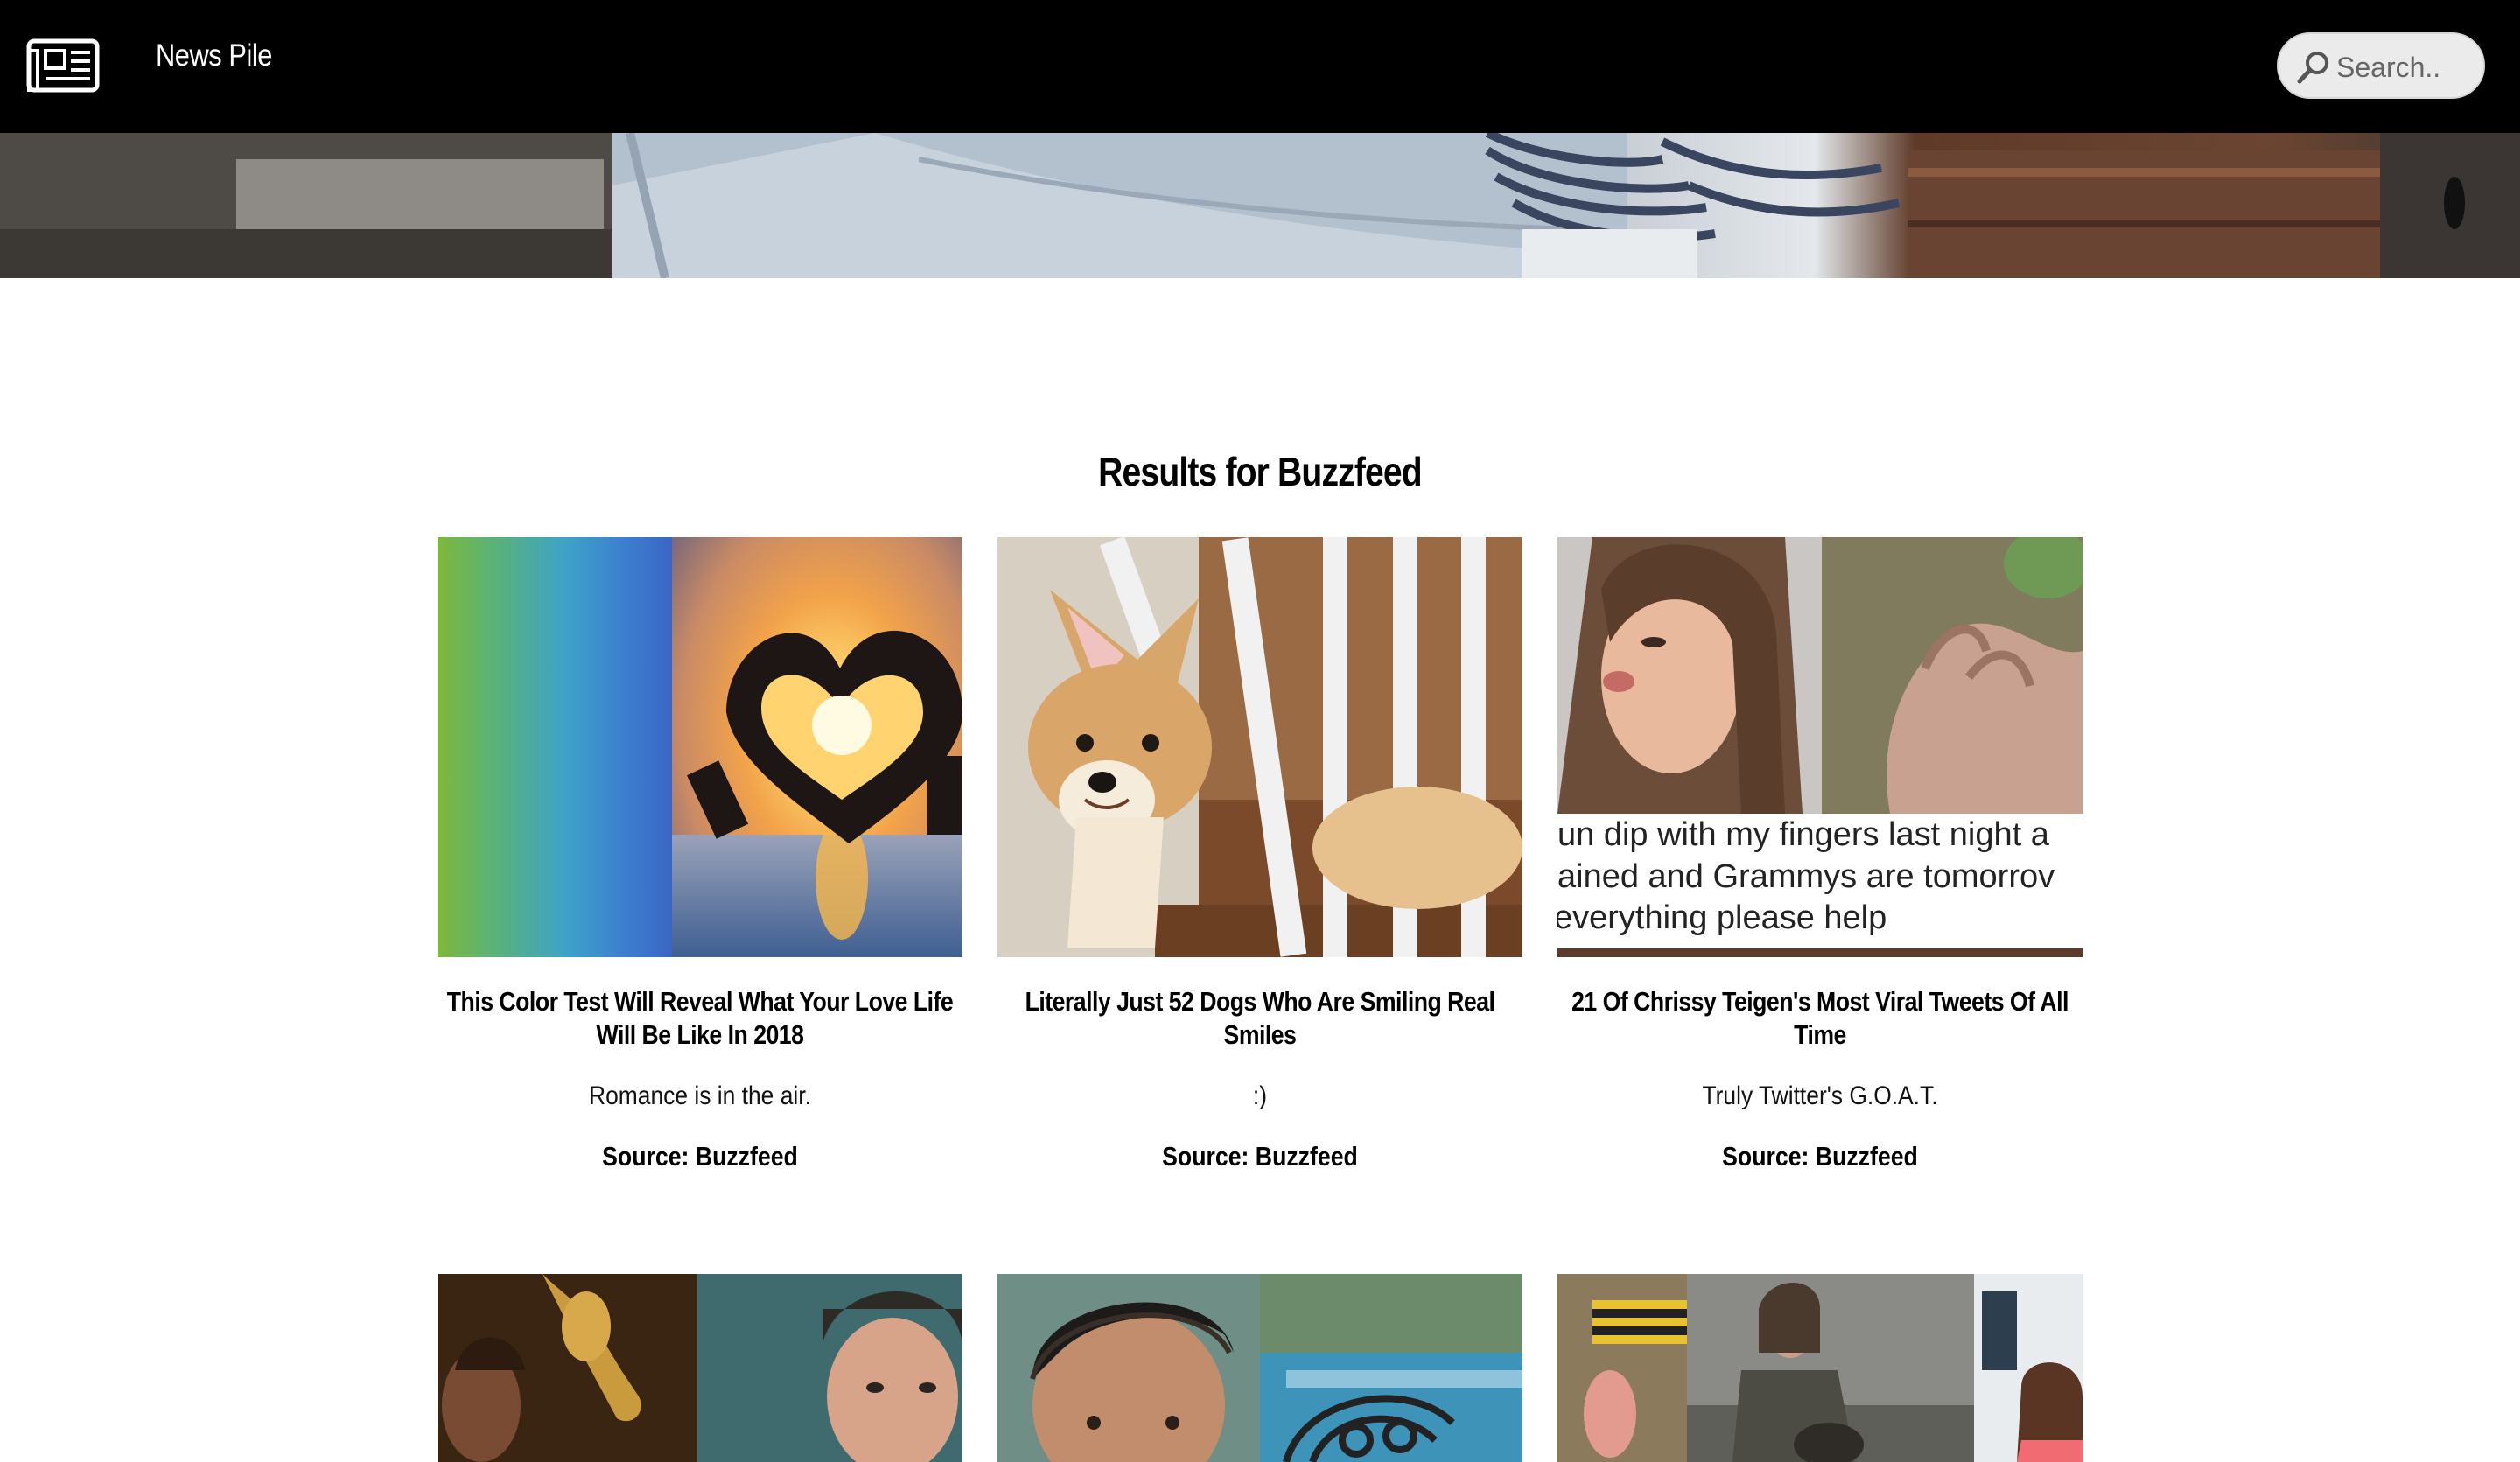 The height and width of the screenshot is (1462, 2520). I want to click on article-description: Truly Twitter's G.O.A.T., so click(1820, 1096).